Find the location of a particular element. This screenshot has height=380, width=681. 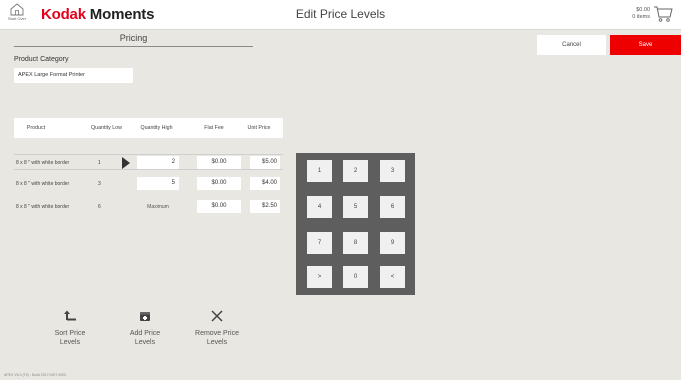

sort-price-levels-button: Sort Price Levels is located at coordinates (70, 327).